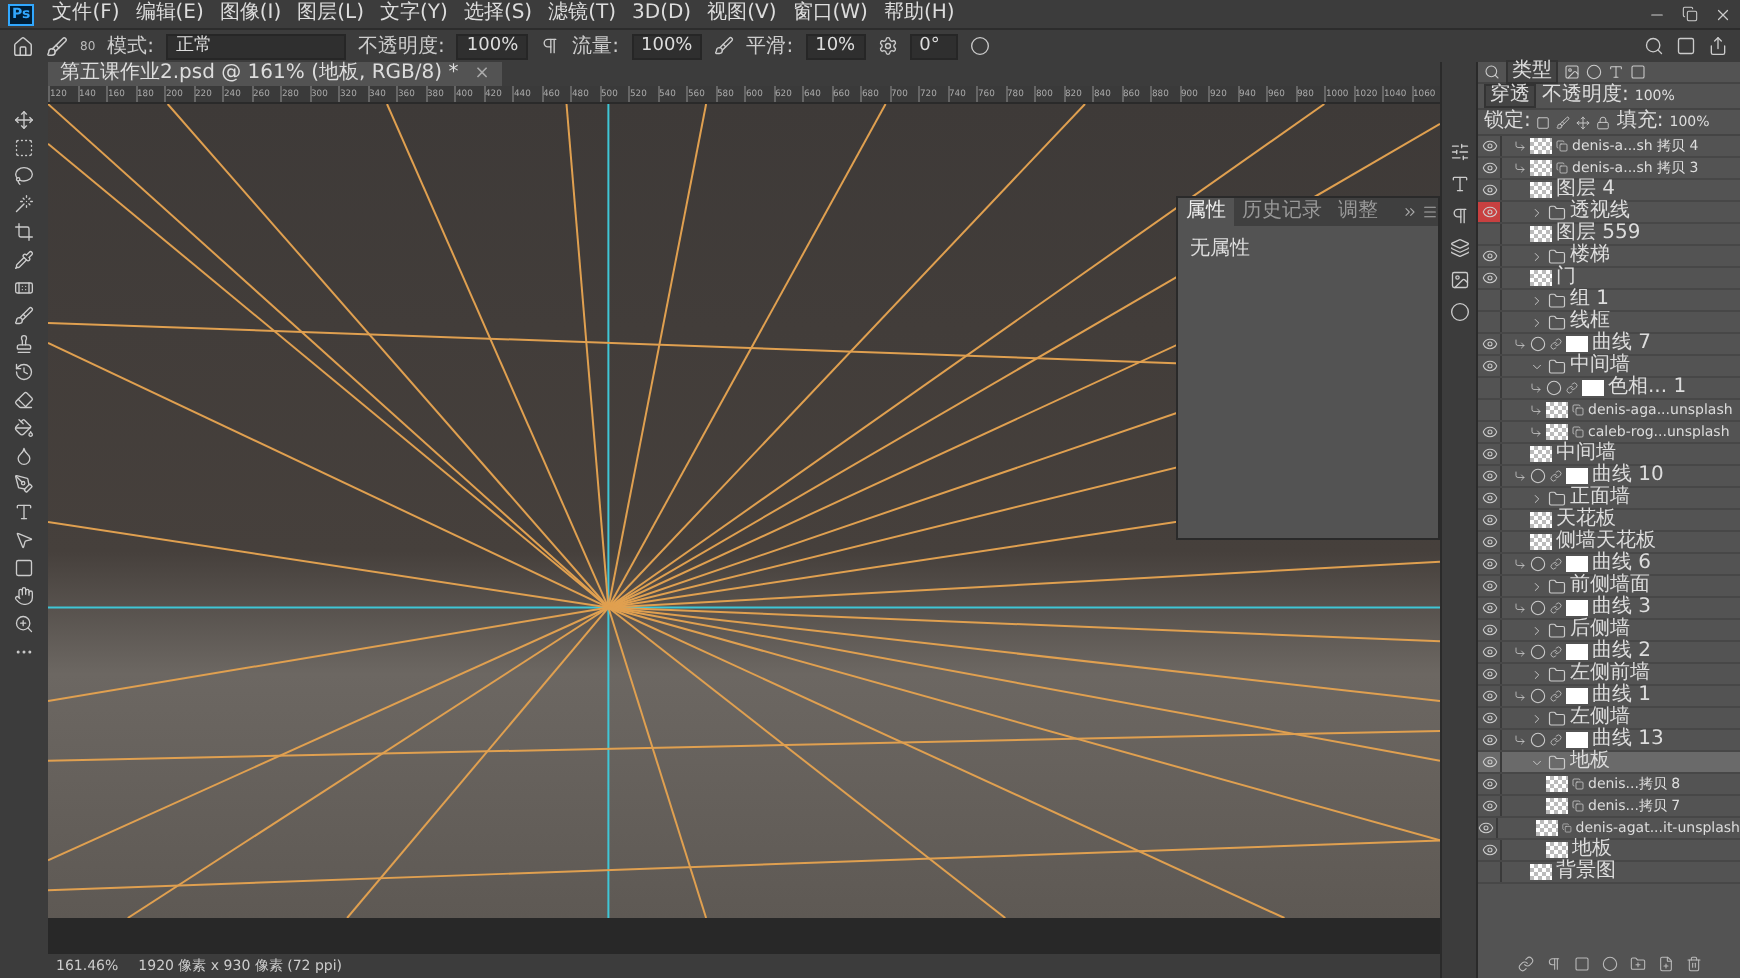 The height and width of the screenshot is (978, 1740). What do you see at coordinates (933, 46) in the screenshot?
I see `angle-field: 0°` at bounding box center [933, 46].